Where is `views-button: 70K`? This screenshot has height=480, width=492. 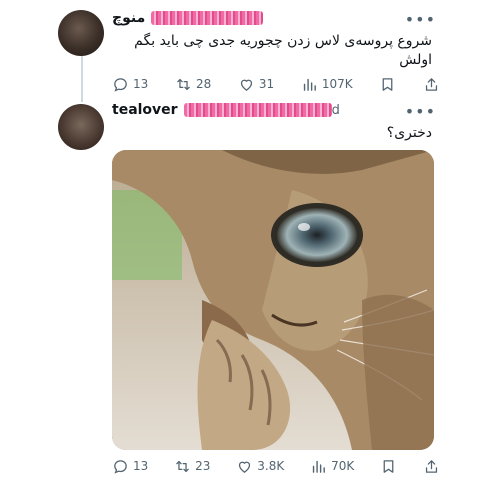 views-button: 70K is located at coordinates (332, 466).